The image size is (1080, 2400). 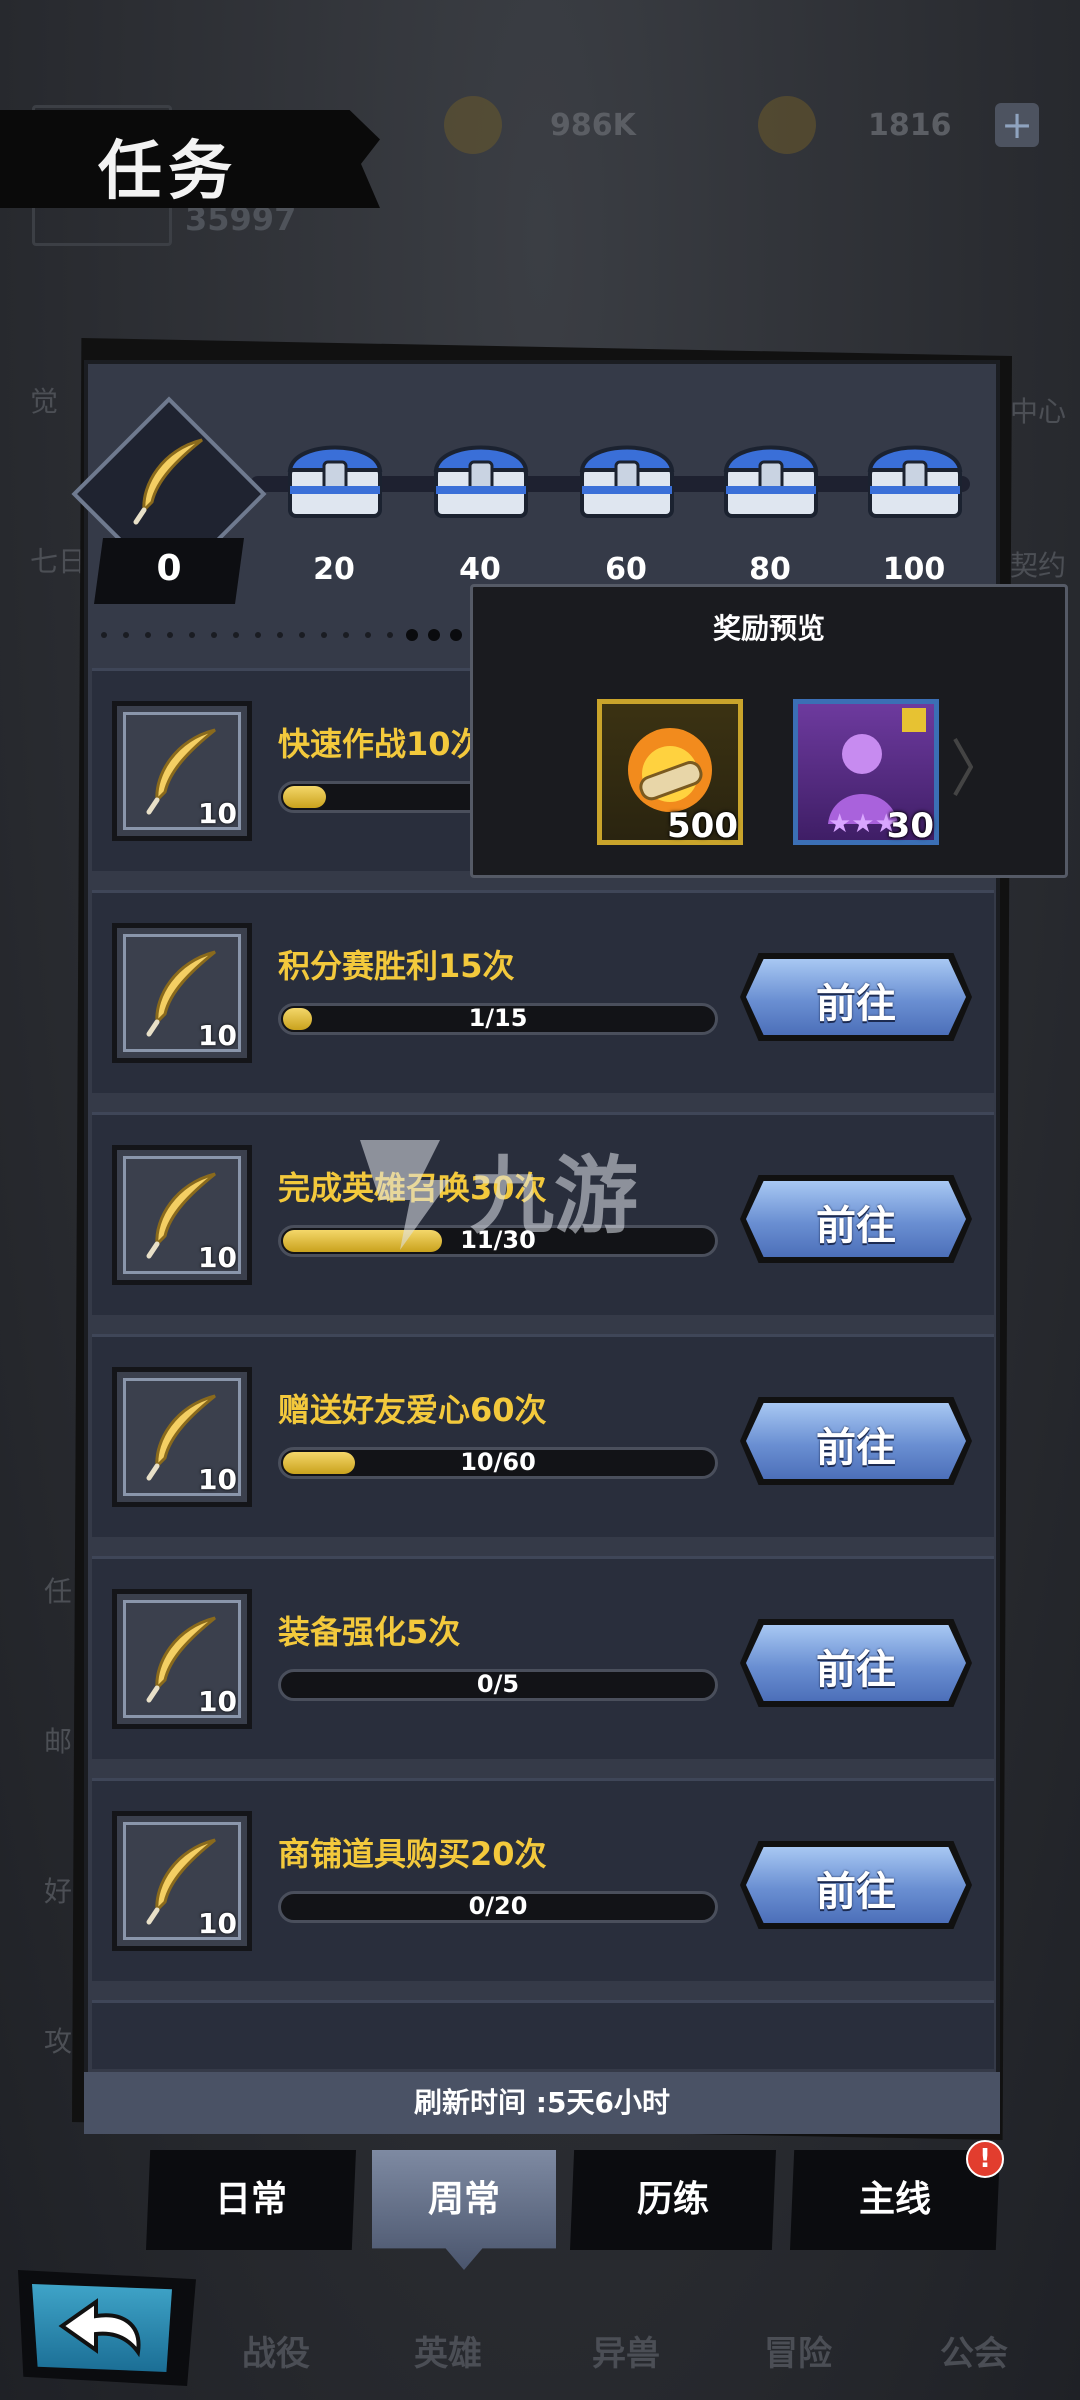 I want to click on task-progress-text: 10/60, so click(x=498, y=1462).